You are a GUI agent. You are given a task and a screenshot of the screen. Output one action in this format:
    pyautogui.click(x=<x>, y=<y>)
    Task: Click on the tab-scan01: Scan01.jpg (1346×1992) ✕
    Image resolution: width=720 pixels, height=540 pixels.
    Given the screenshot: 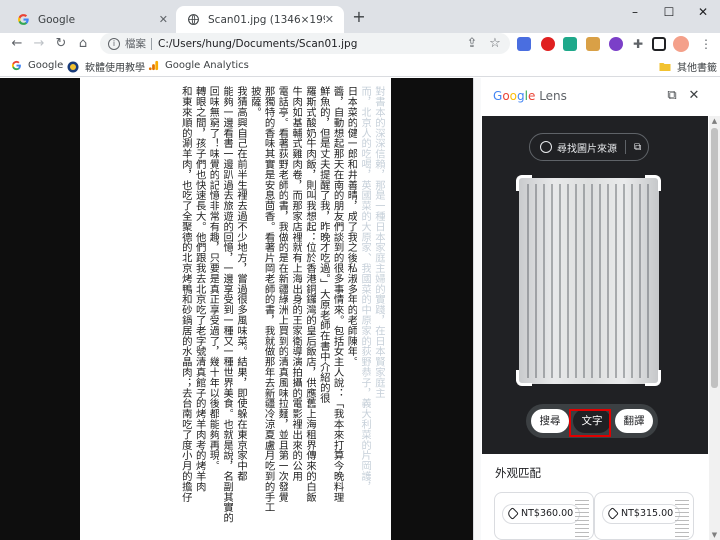 What is the action you would take?
    pyautogui.click(x=260, y=19)
    